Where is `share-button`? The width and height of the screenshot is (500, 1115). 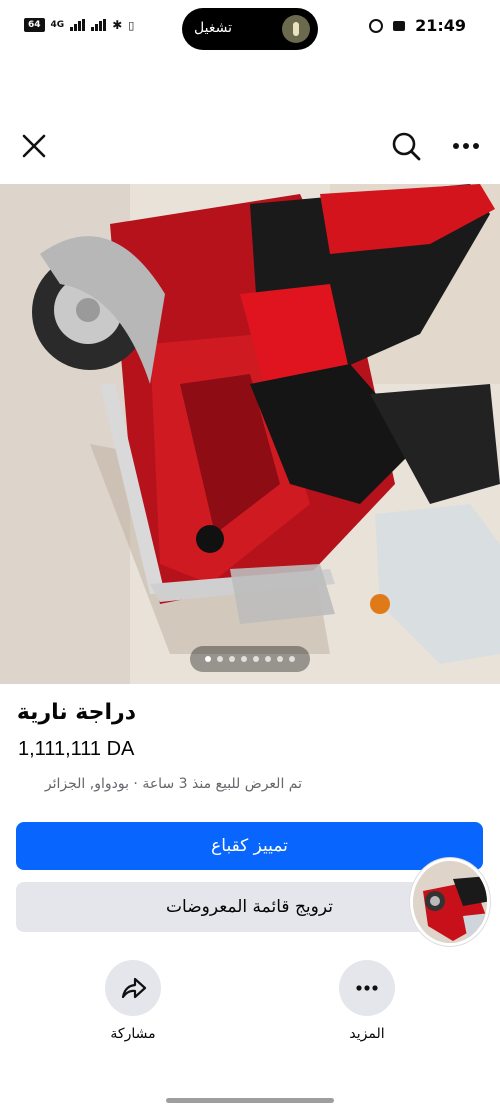 share-button is located at coordinates (133, 988).